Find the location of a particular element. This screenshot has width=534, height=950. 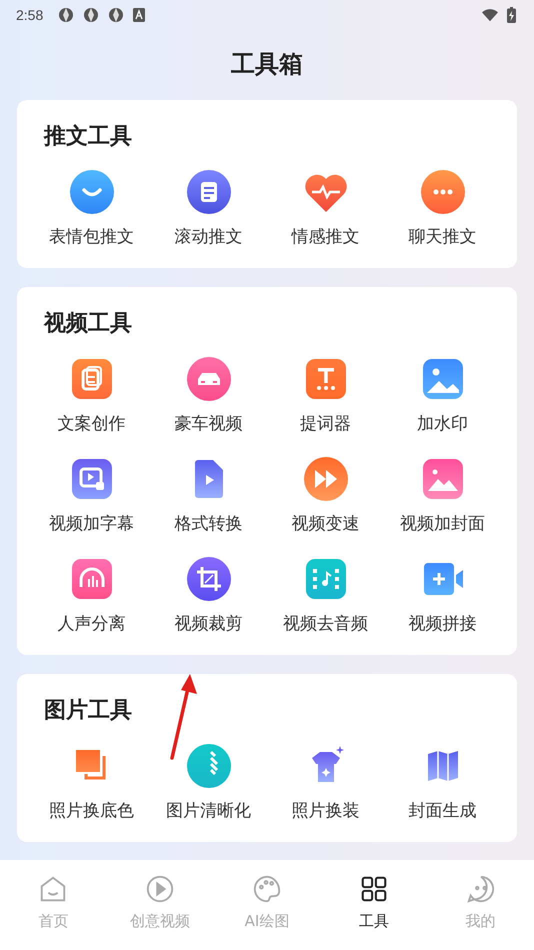

nav-tab: 工具 is located at coordinates (374, 905).